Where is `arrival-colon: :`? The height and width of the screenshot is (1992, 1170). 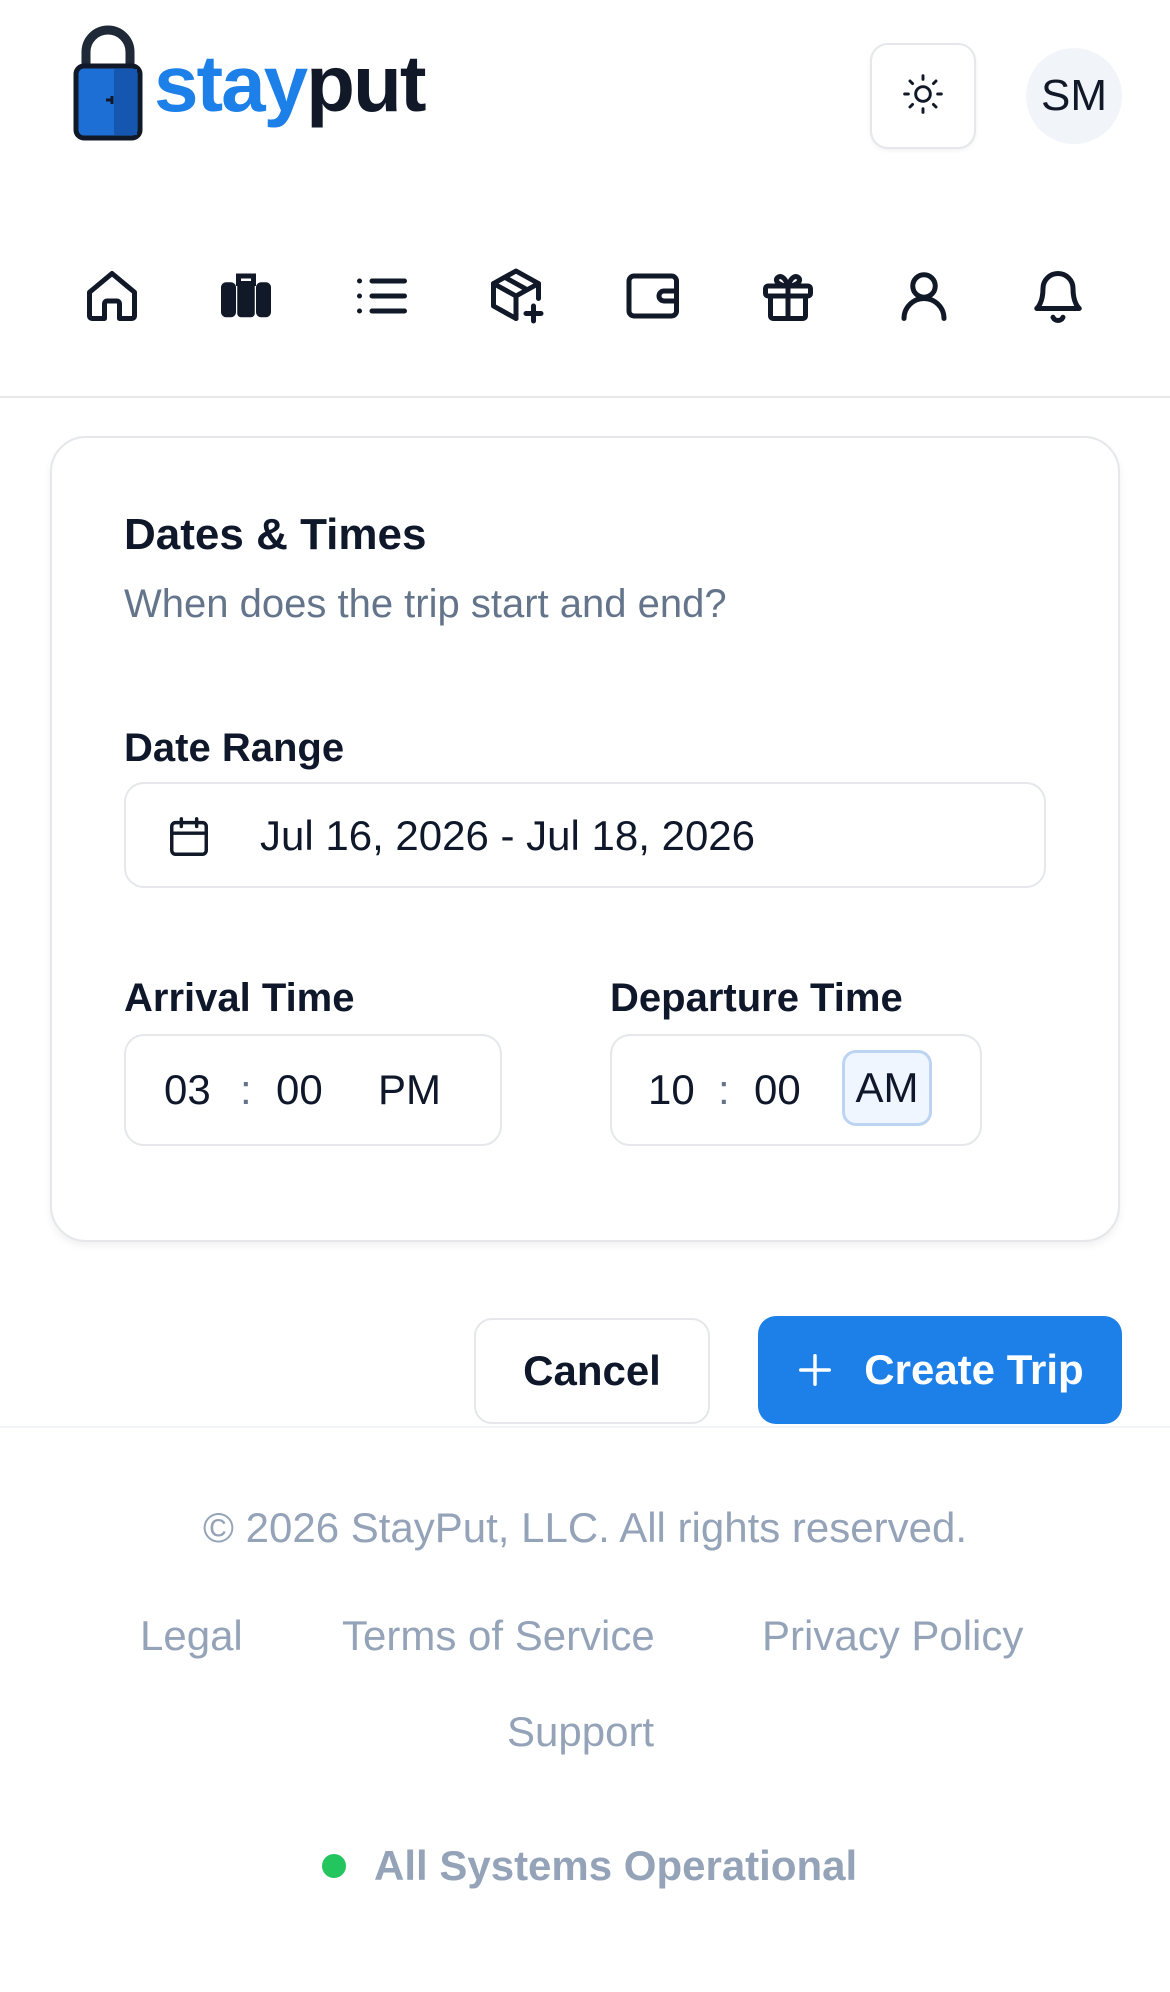
arrival-colon: : is located at coordinates (246, 1089).